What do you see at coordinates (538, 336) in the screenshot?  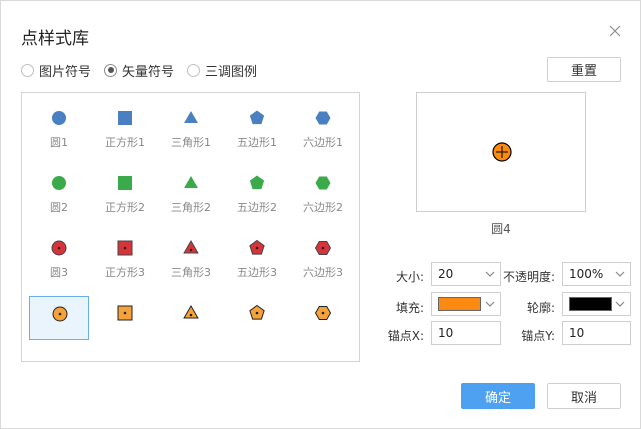 I see `anchor-y-label: 锚点Y:` at bounding box center [538, 336].